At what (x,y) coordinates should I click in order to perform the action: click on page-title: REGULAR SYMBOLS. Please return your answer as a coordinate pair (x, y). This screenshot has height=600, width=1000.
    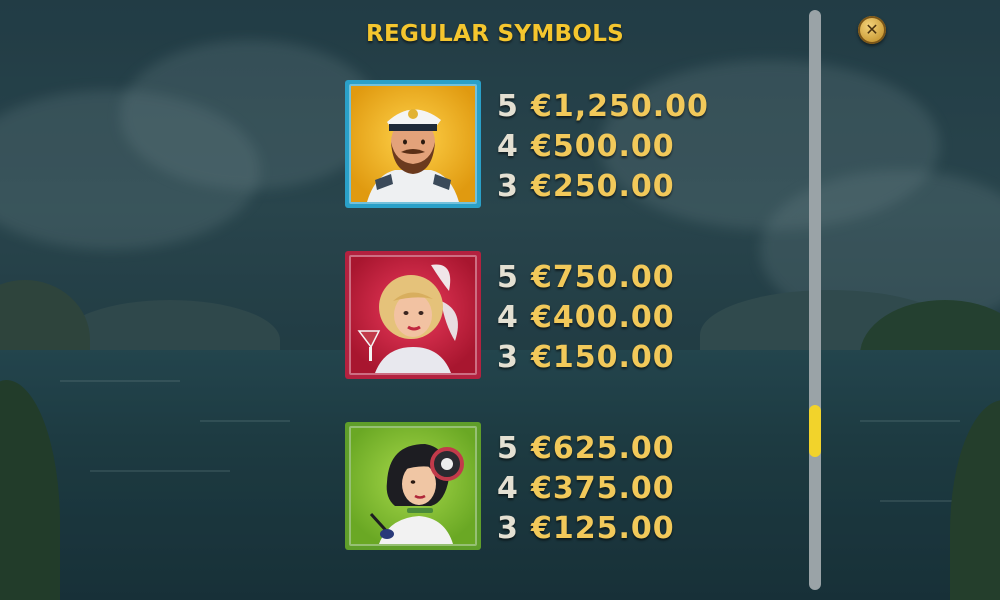
    Looking at the image, I should click on (495, 34).